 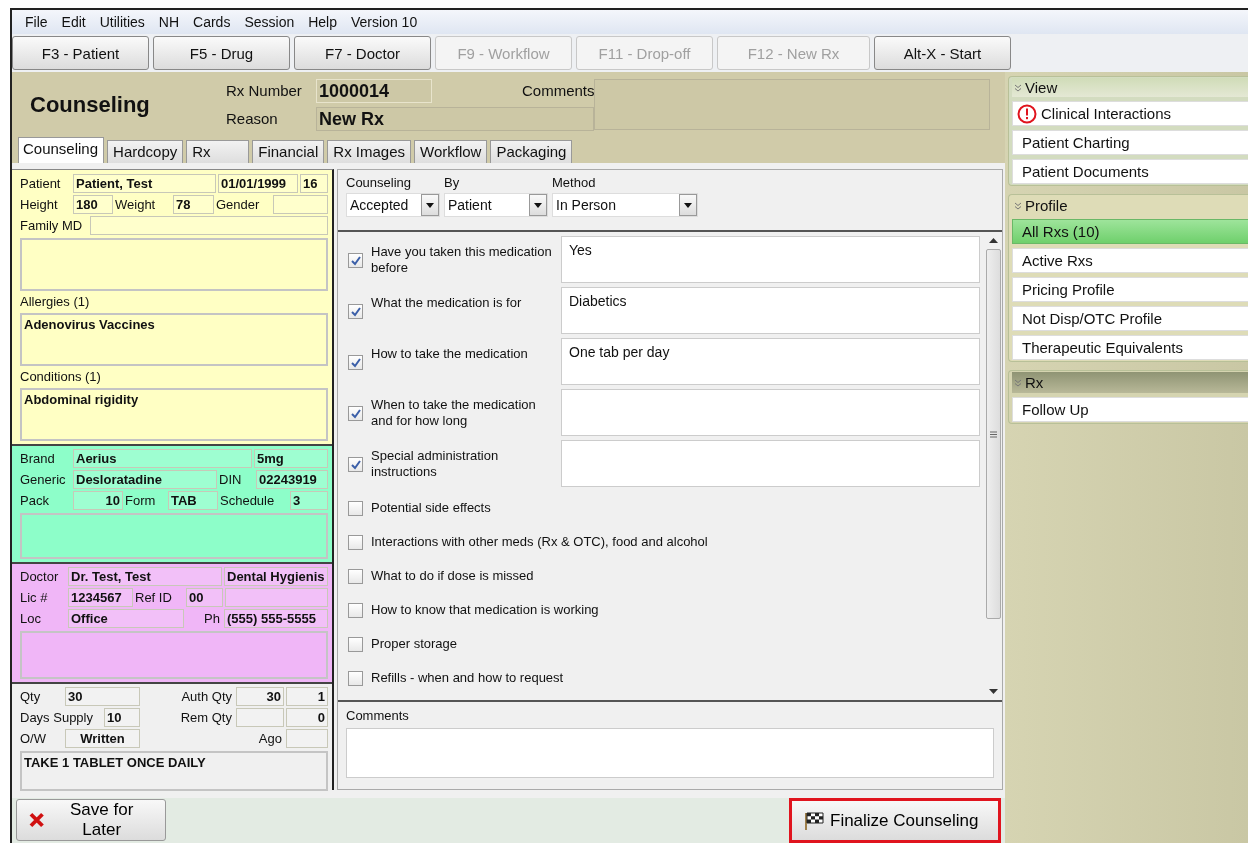 I want to click on dropdown: Patient, so click(x=496, y=205).